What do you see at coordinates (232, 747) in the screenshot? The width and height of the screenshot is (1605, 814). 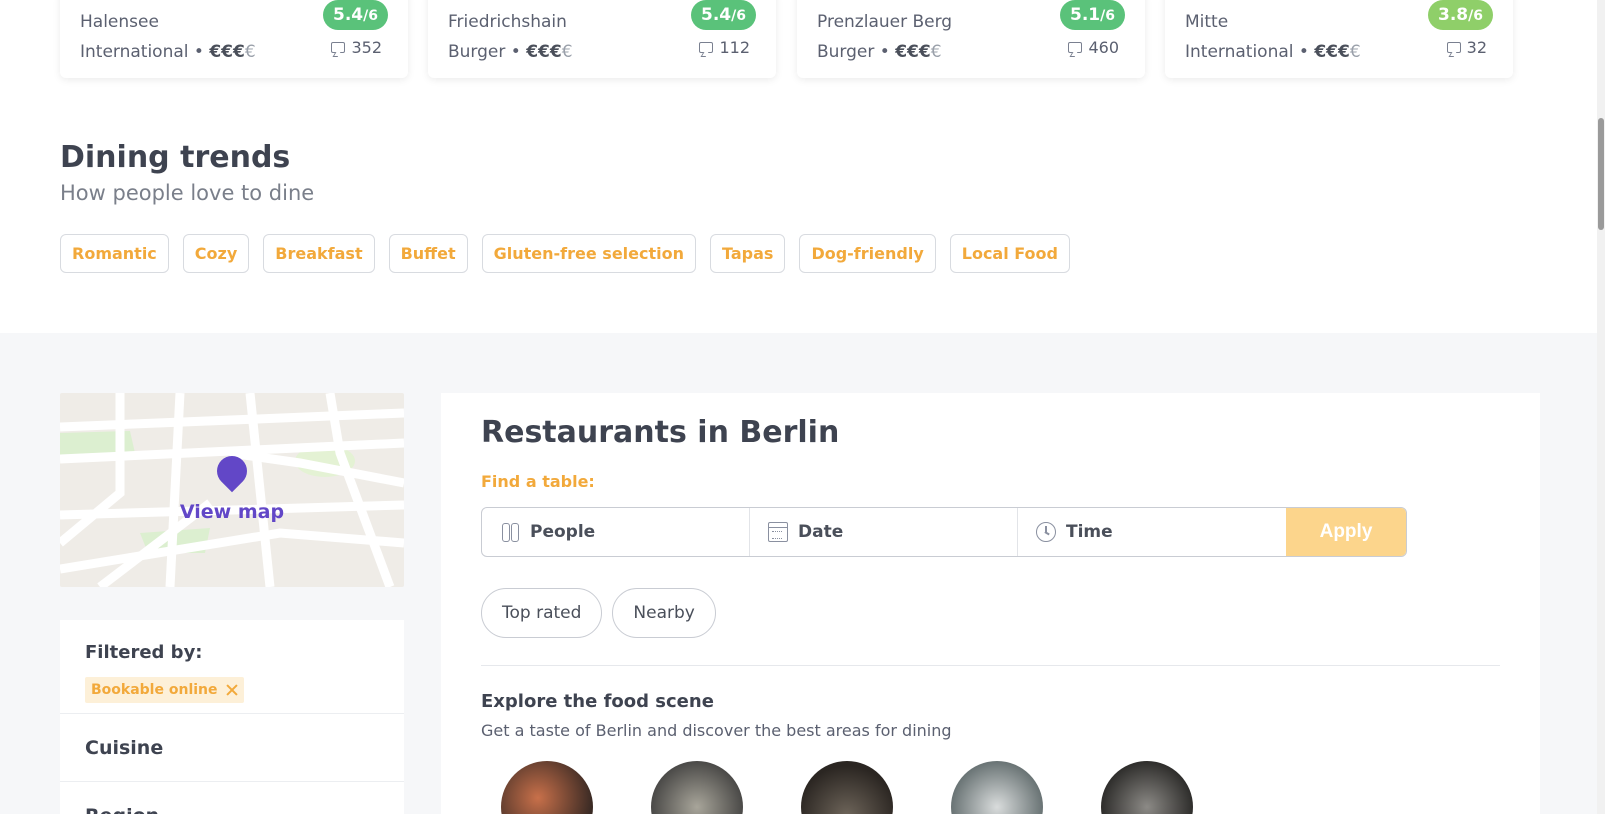 I see `filter-section-cuisine: Cuisine` at bounding box center [232, 747].